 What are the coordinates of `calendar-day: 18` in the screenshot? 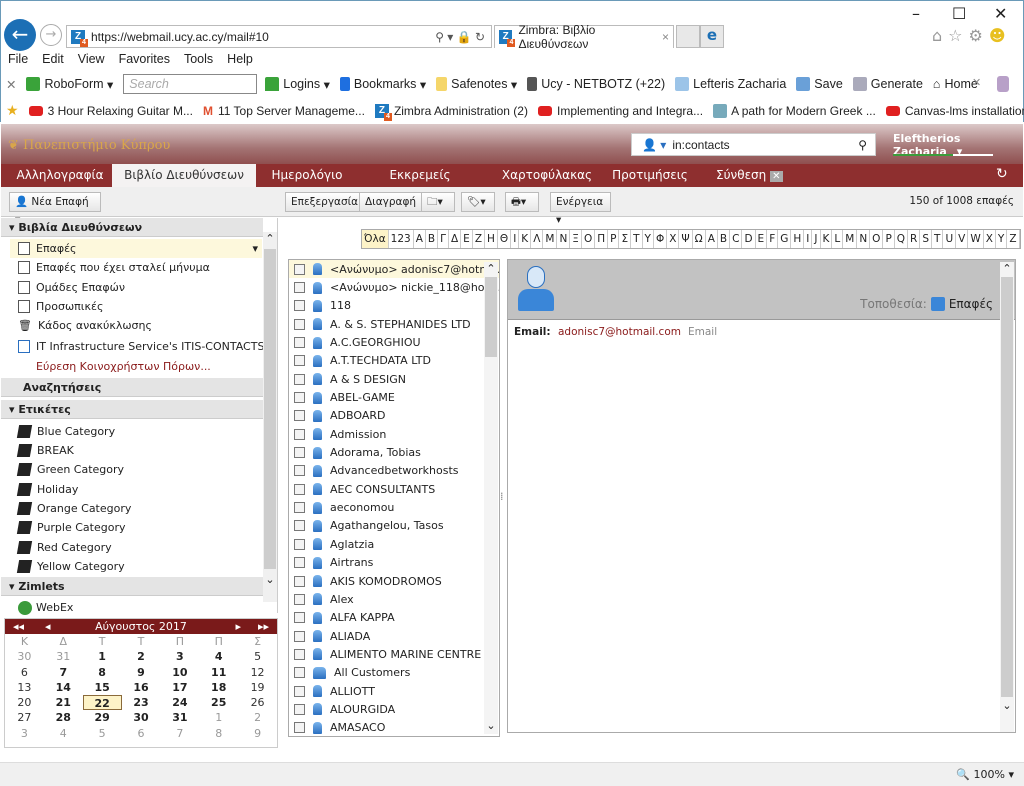 It's located at (218, 687).